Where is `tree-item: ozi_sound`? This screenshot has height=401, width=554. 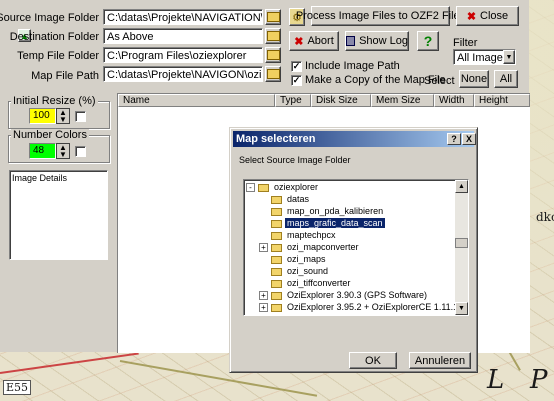
tree-item: ozi_sound is located at coordinates (300, 271).